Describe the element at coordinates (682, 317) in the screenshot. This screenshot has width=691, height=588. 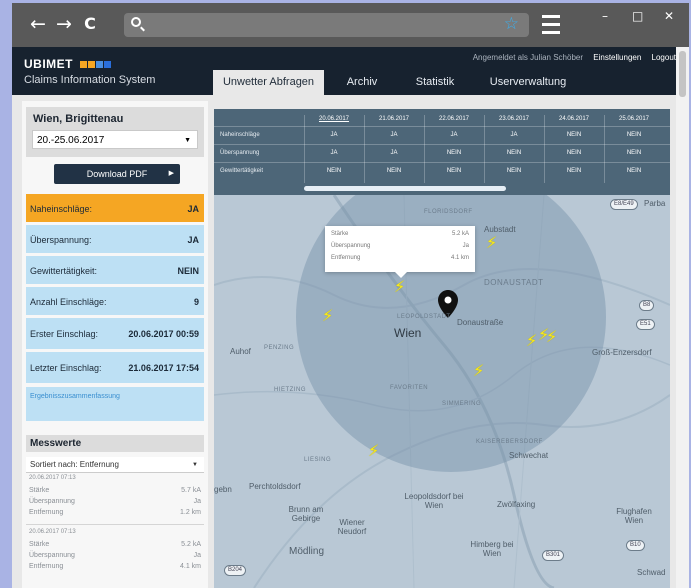
I see `page-scrollbar` at that location.